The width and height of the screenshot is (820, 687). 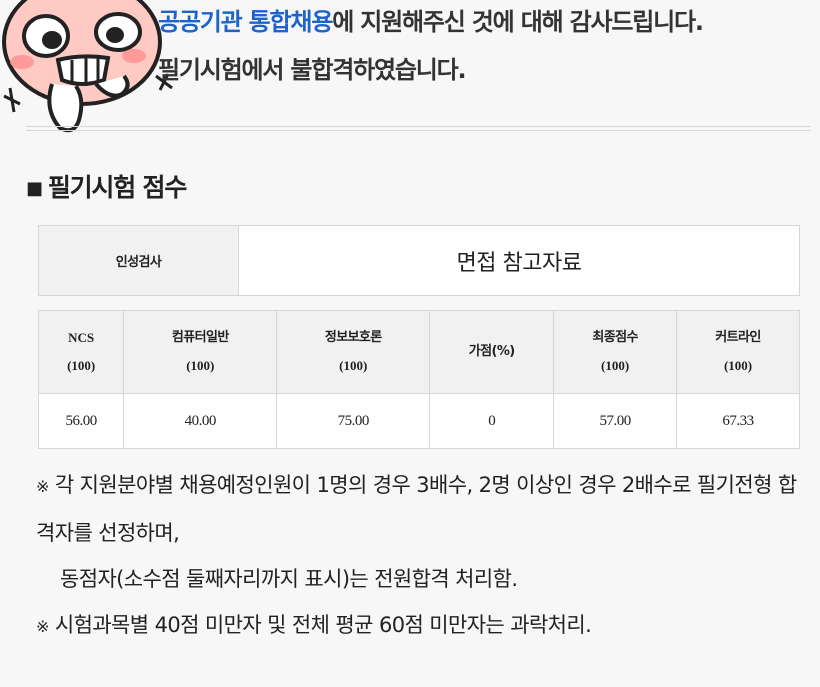 I want to click on bonus-points-value: 0, so click(x=492, y=421).